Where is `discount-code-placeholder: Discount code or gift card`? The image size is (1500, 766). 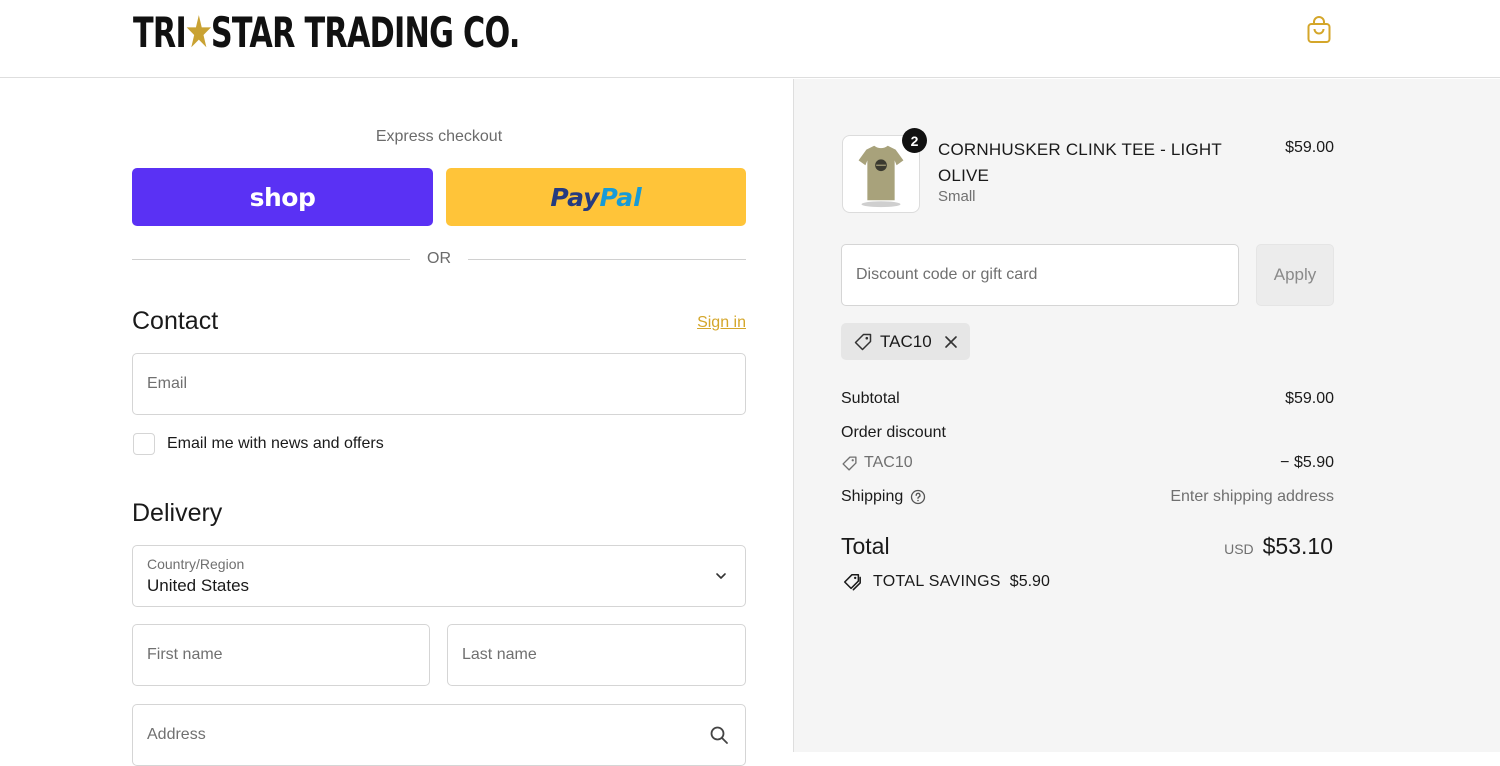 discount-code-placeholder: Discount code or gift card is located at coordinates (947, 274).